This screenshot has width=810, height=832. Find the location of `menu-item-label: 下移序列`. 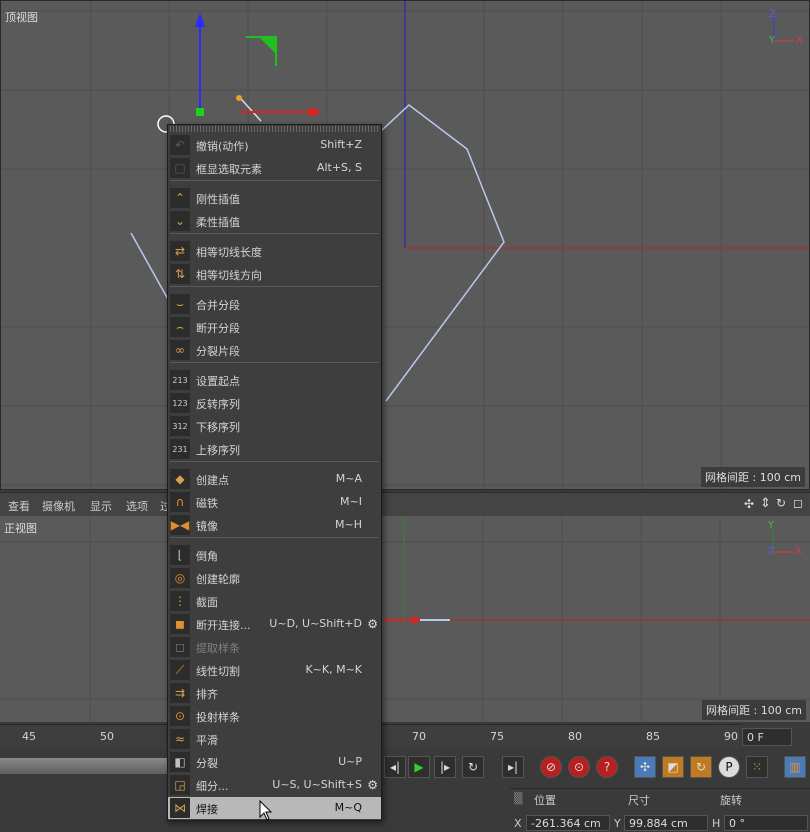

menu-item-label: 下移序列 is located at coordinates (218, 427).